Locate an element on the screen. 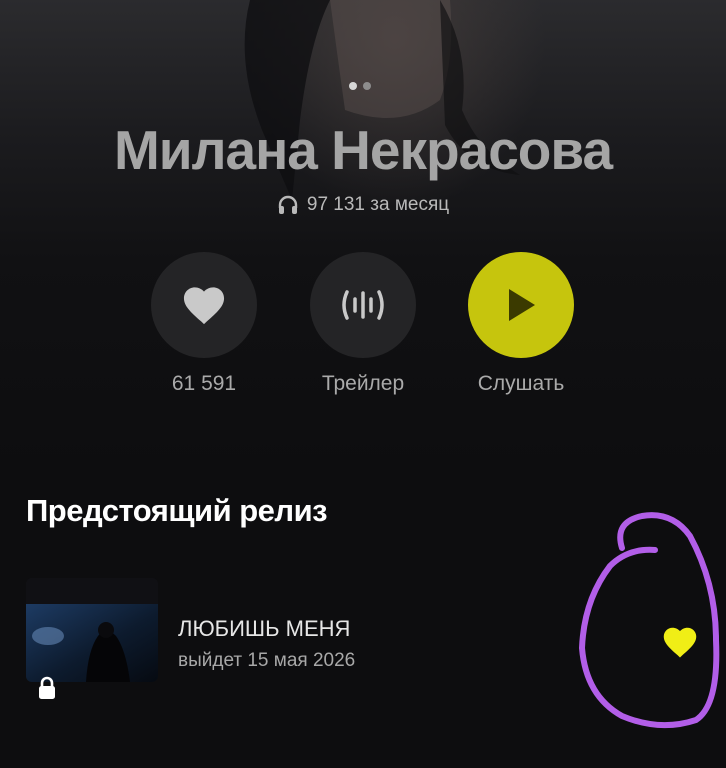  listen-label: Слушать is located at coordinates (521, 383).